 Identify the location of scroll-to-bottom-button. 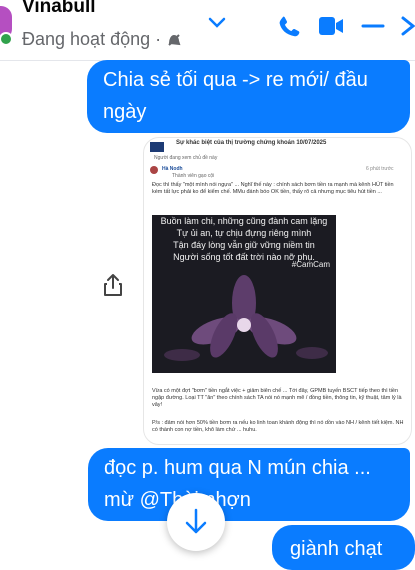
(196, 522).